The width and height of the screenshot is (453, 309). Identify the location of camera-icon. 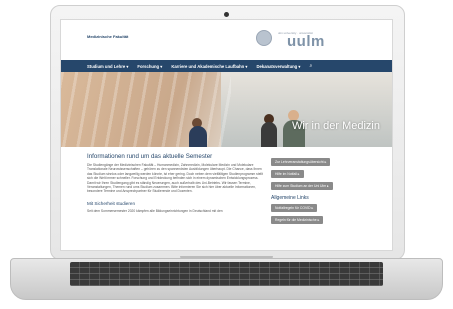
(226, 14).